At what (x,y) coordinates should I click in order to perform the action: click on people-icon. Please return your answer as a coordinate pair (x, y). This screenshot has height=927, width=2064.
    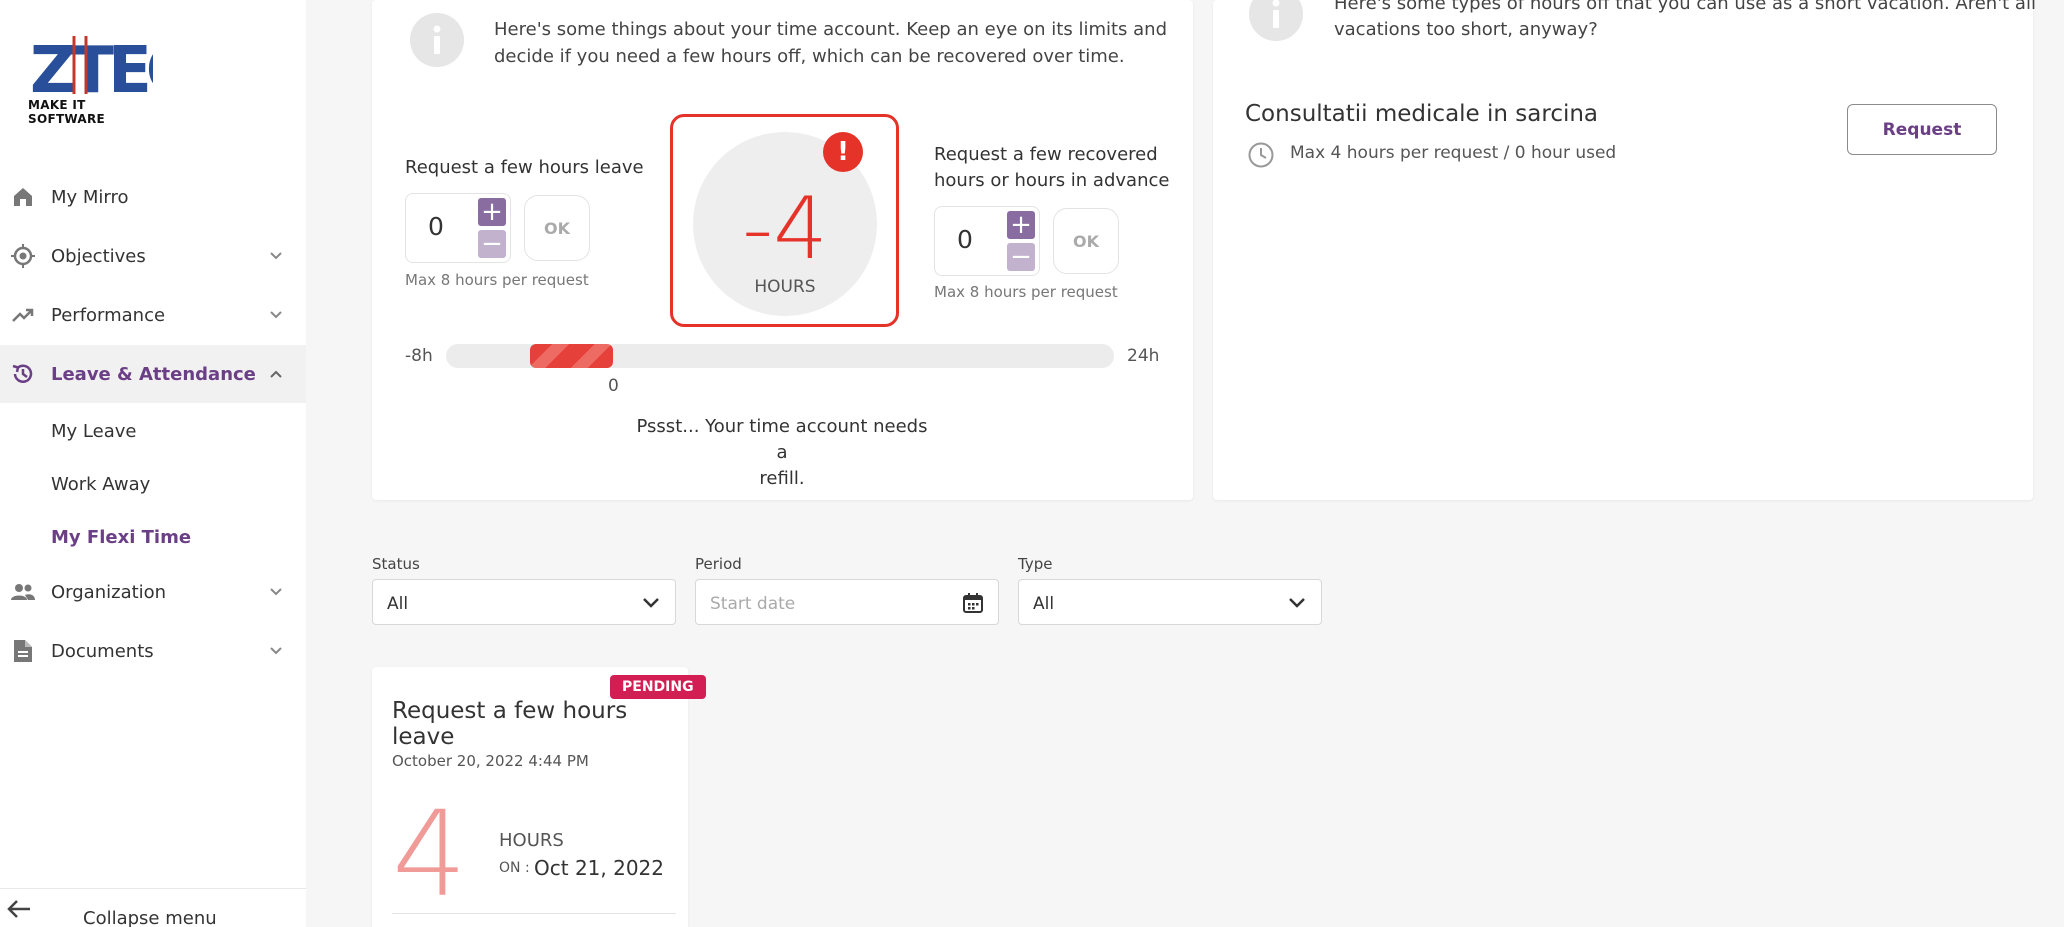
    Looking at the image, I should click on (23, 592).